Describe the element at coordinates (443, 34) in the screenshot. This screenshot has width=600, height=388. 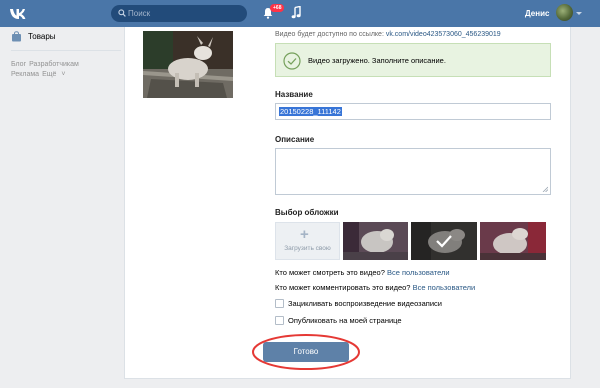
I see `video-link: vk.com/video423573060_456239019` at that location.